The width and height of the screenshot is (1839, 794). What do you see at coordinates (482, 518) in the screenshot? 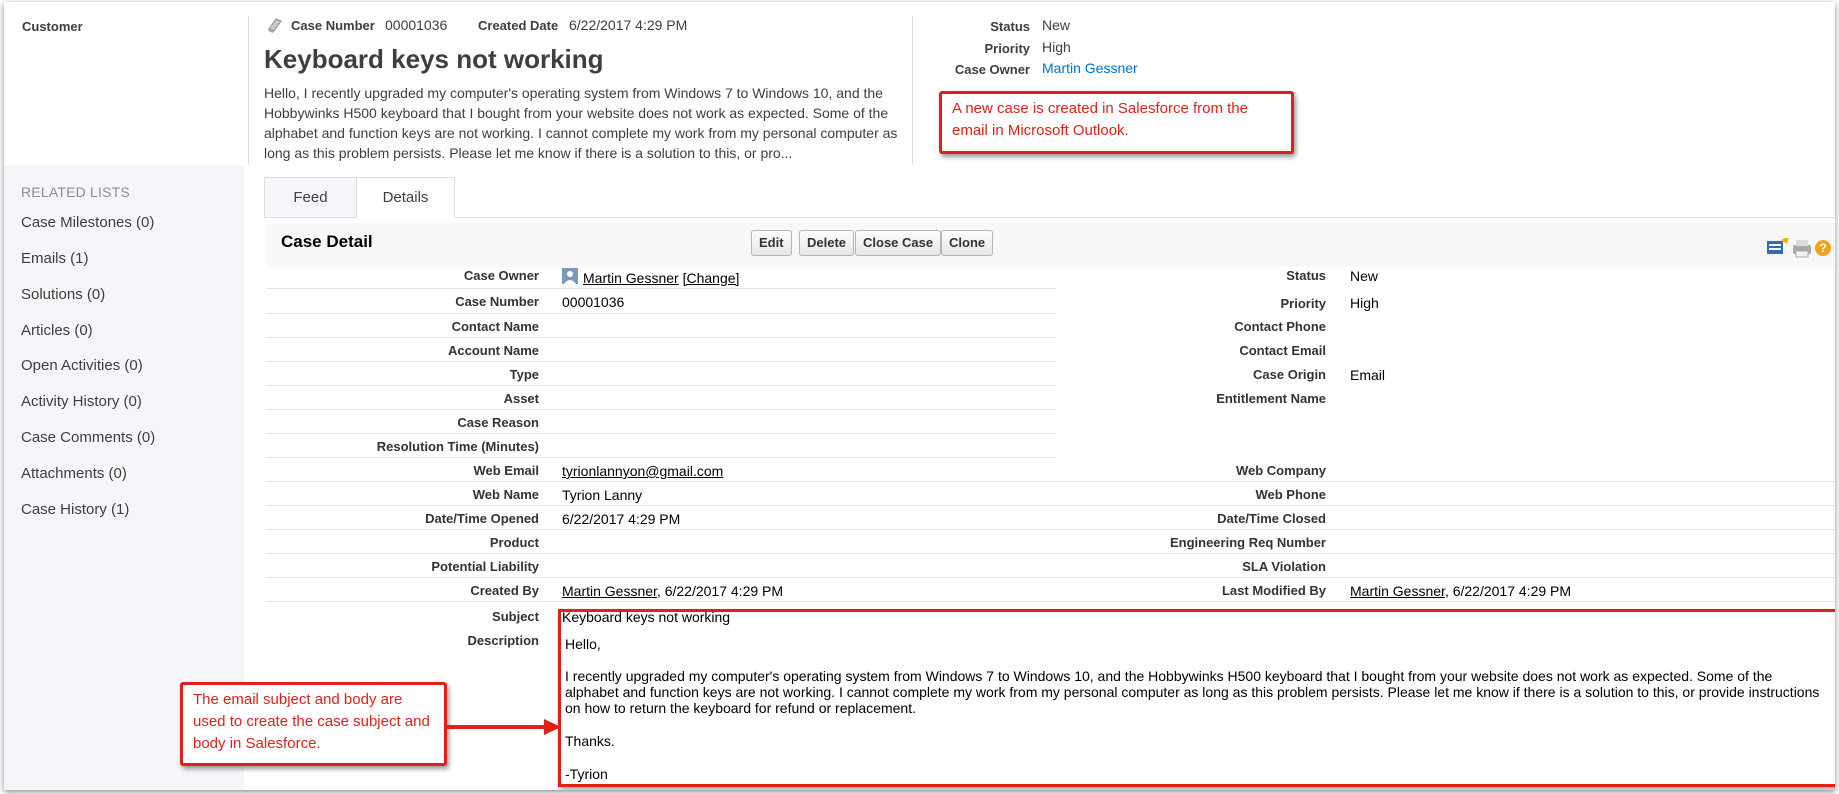
I see `field-label-date-opened: Date/Time Opened` at bounding box center [482, 518].